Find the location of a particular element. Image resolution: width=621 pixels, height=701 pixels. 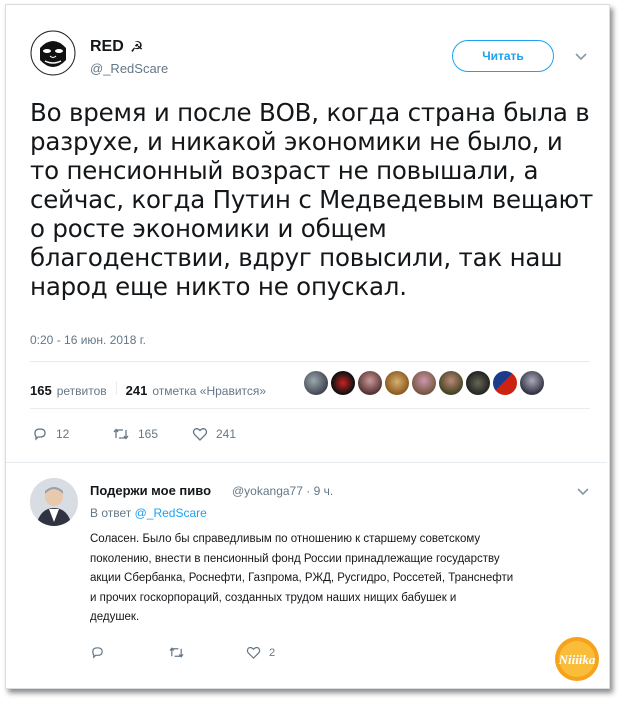

retweet-count: 165 is located at coordinates (148, 434).